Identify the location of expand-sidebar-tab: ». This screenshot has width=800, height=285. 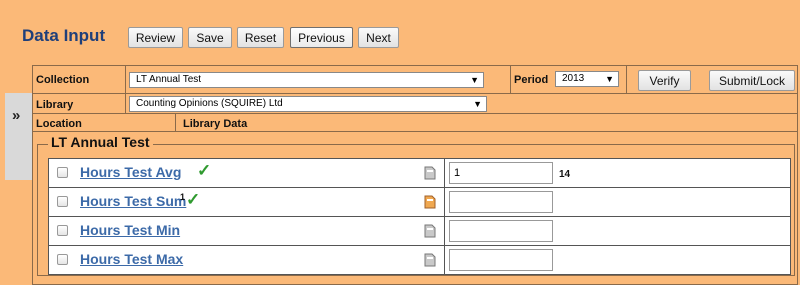
(19, 136).